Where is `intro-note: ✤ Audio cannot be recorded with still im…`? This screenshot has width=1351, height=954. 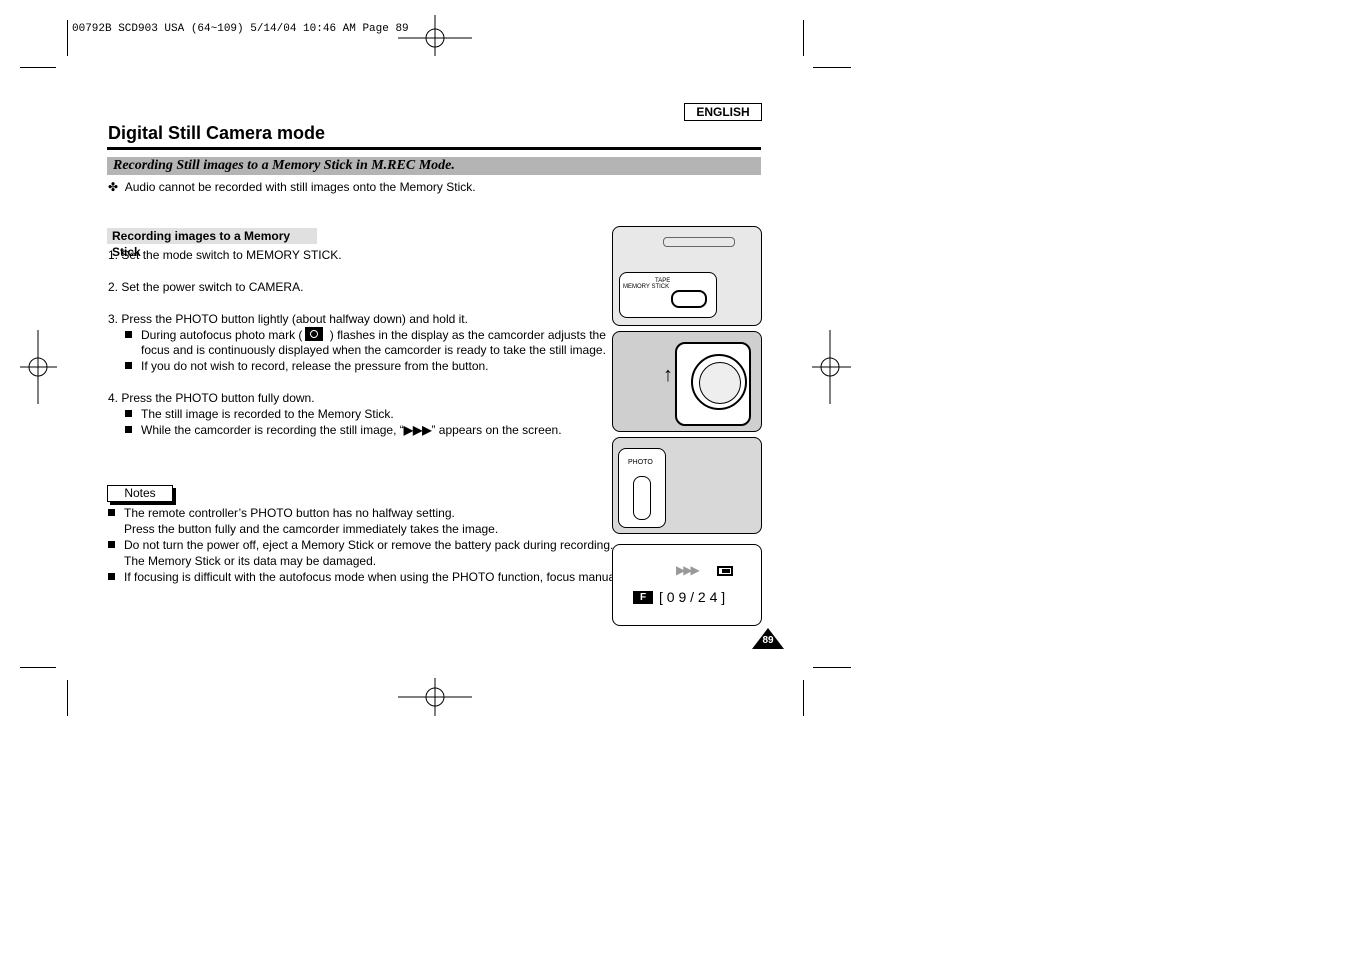
intro-note: ✤ Audio cannot be recorded with still im… is located at coordinates (292, 187).